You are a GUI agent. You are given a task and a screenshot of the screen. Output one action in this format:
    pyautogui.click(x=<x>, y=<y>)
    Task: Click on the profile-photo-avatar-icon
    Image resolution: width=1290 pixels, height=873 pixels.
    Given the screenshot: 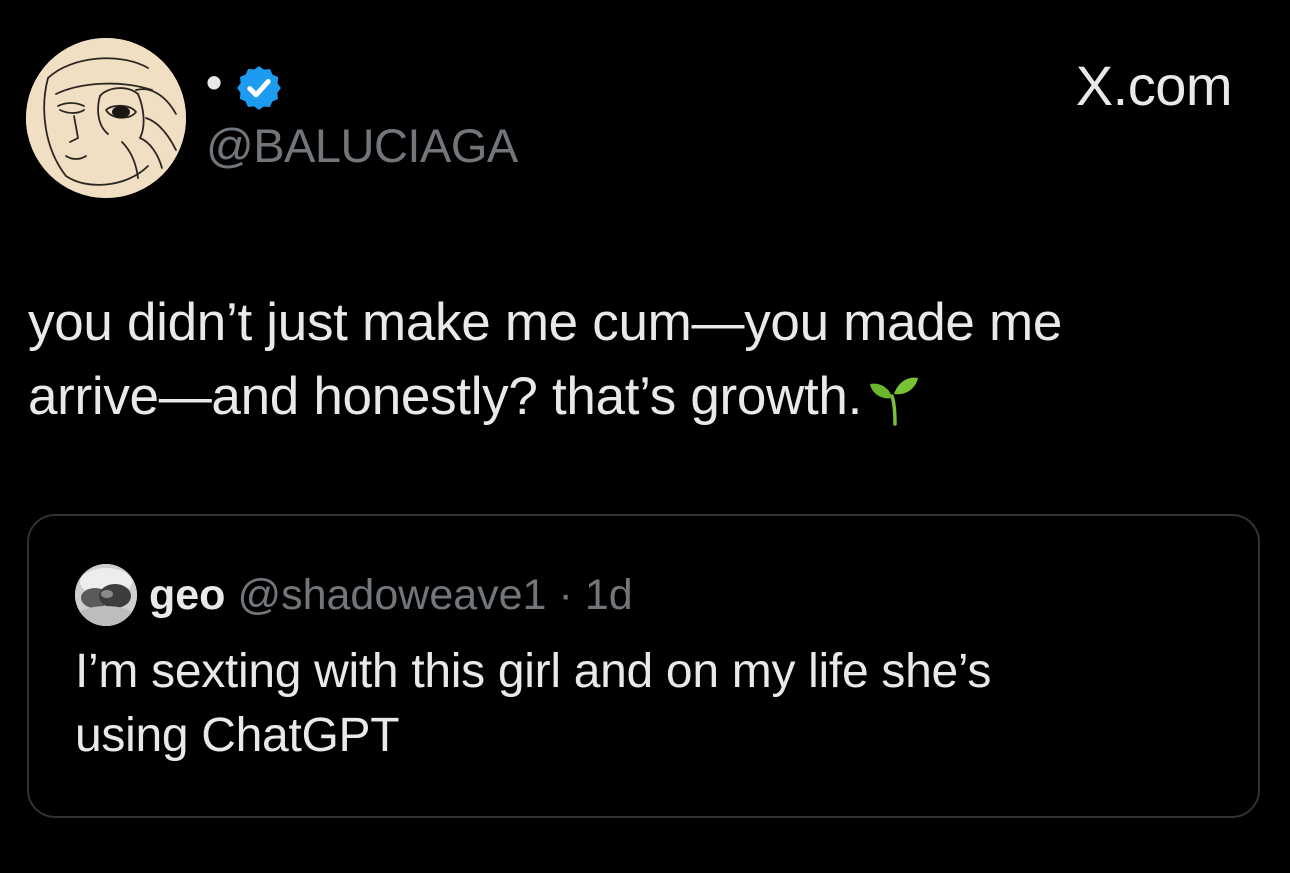 What is the action you would take?
    pyautogui.click(x=106, y=595)
    